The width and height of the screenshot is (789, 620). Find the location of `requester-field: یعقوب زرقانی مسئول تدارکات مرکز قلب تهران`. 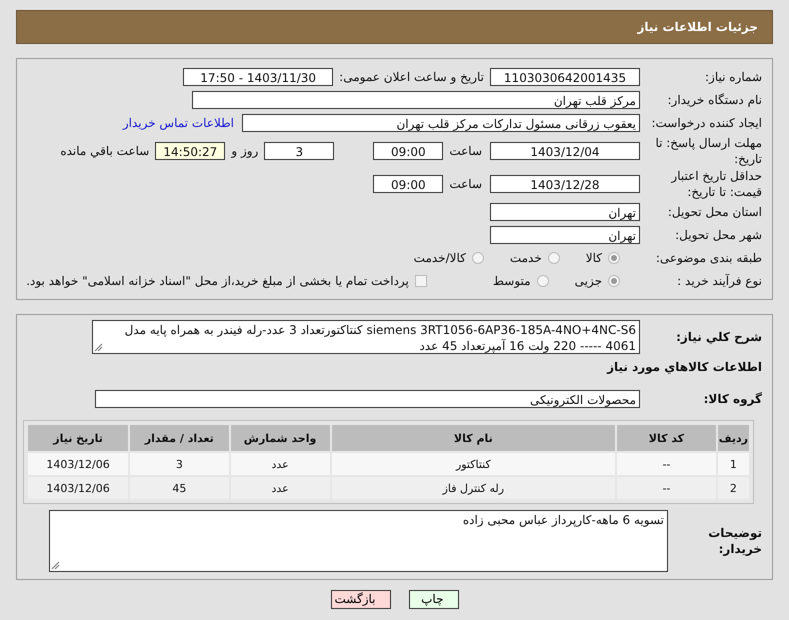

requester-field: یعقوب زرقانی مسئول تدارکات مرکز قلب تهران is located at coordinates (441, 123).